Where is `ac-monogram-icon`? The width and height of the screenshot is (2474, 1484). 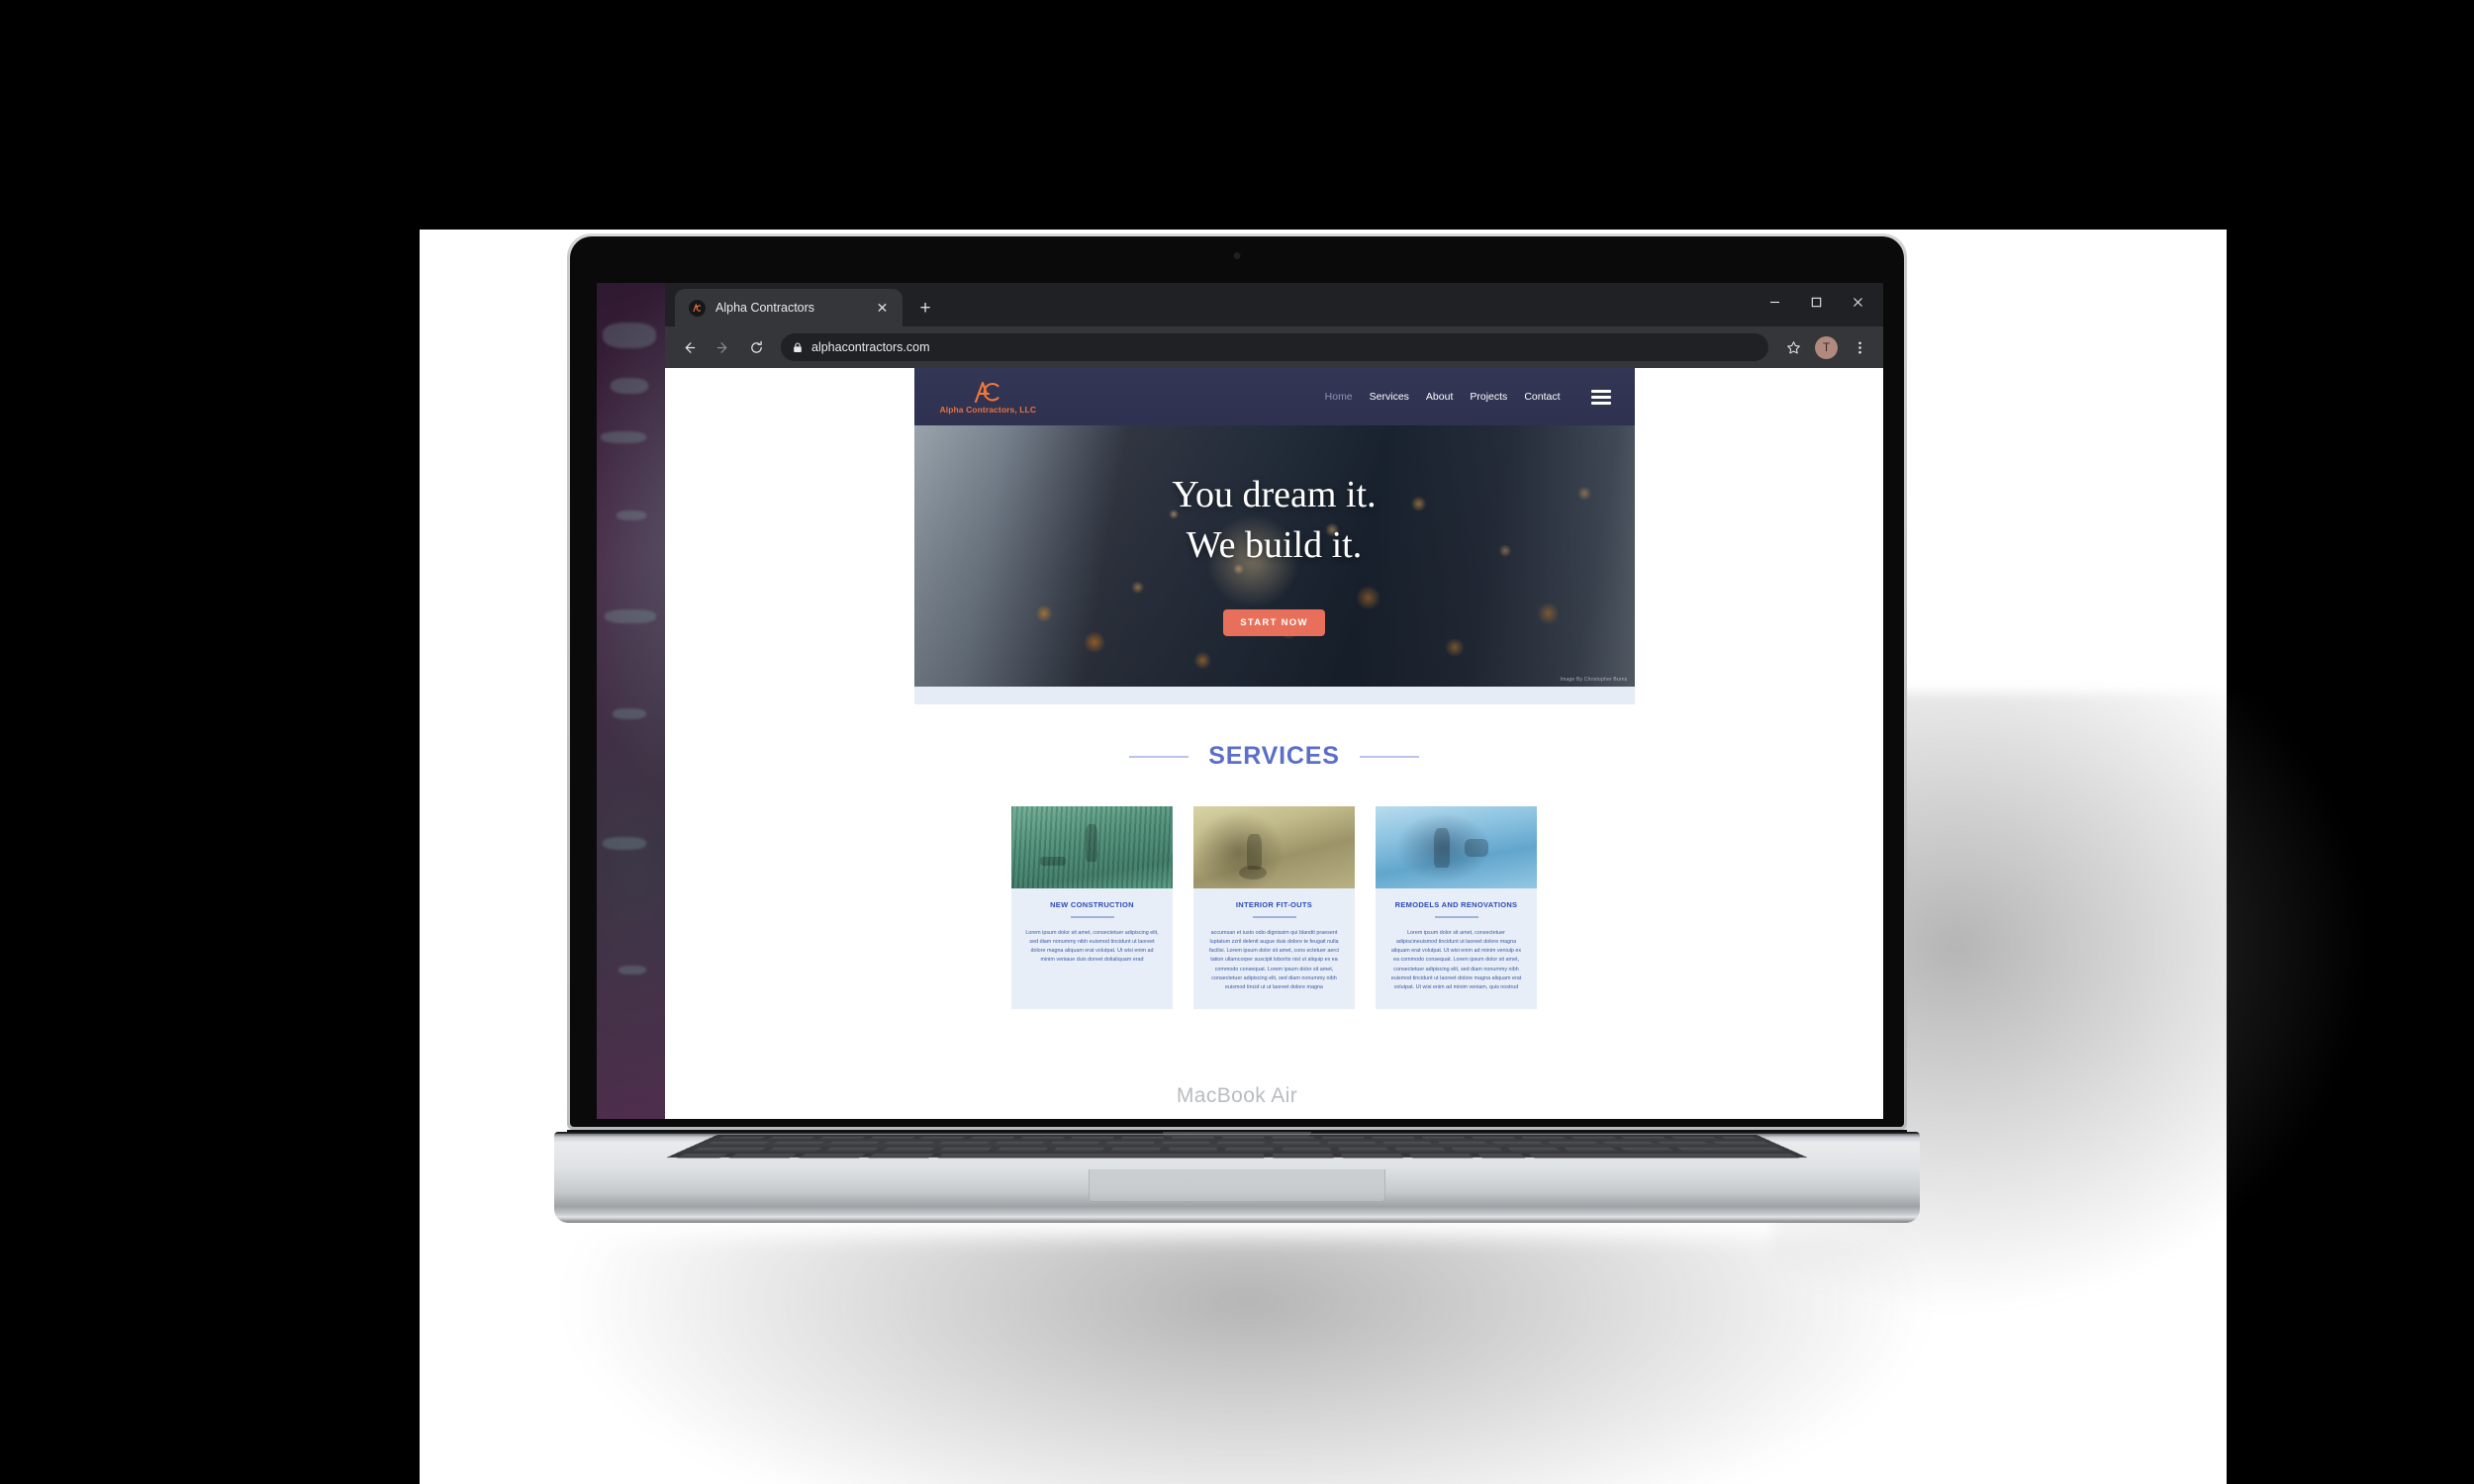
ac-monogram-icon is located at coordinates (988, 392).